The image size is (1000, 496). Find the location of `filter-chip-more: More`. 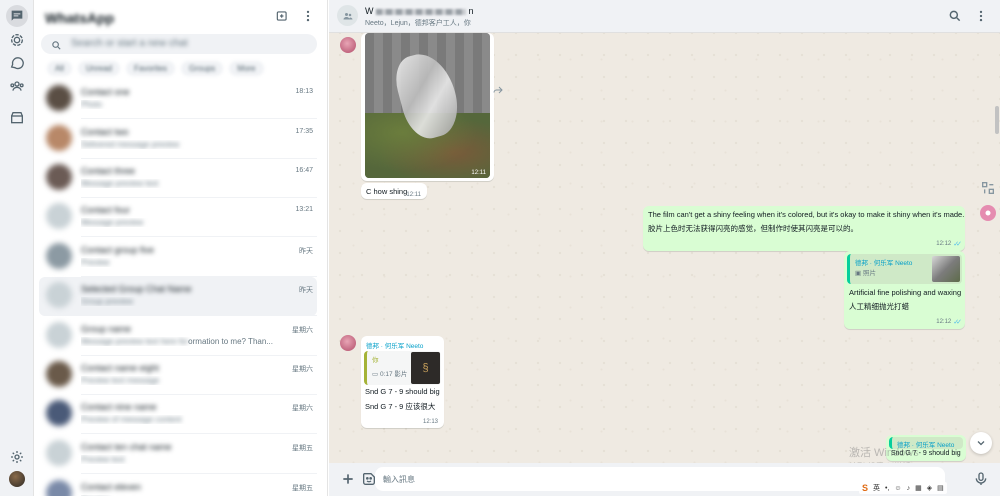

filter-chip-more: More is located at coordinates (246, 68).